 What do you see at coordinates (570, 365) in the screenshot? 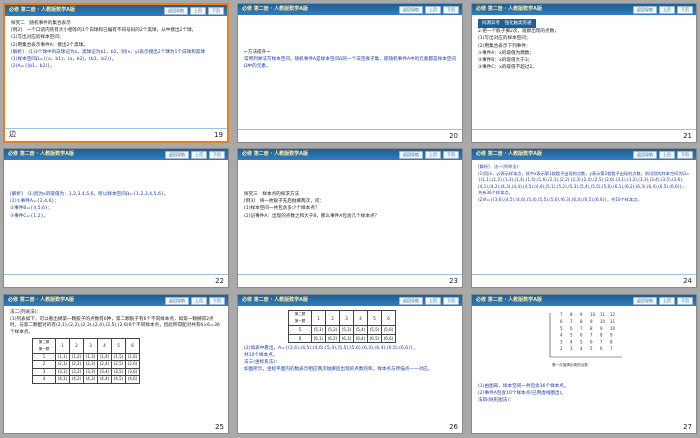
I see `grid-caption: 第一次抛掷出现的点数` at bounding box center [570, 365].